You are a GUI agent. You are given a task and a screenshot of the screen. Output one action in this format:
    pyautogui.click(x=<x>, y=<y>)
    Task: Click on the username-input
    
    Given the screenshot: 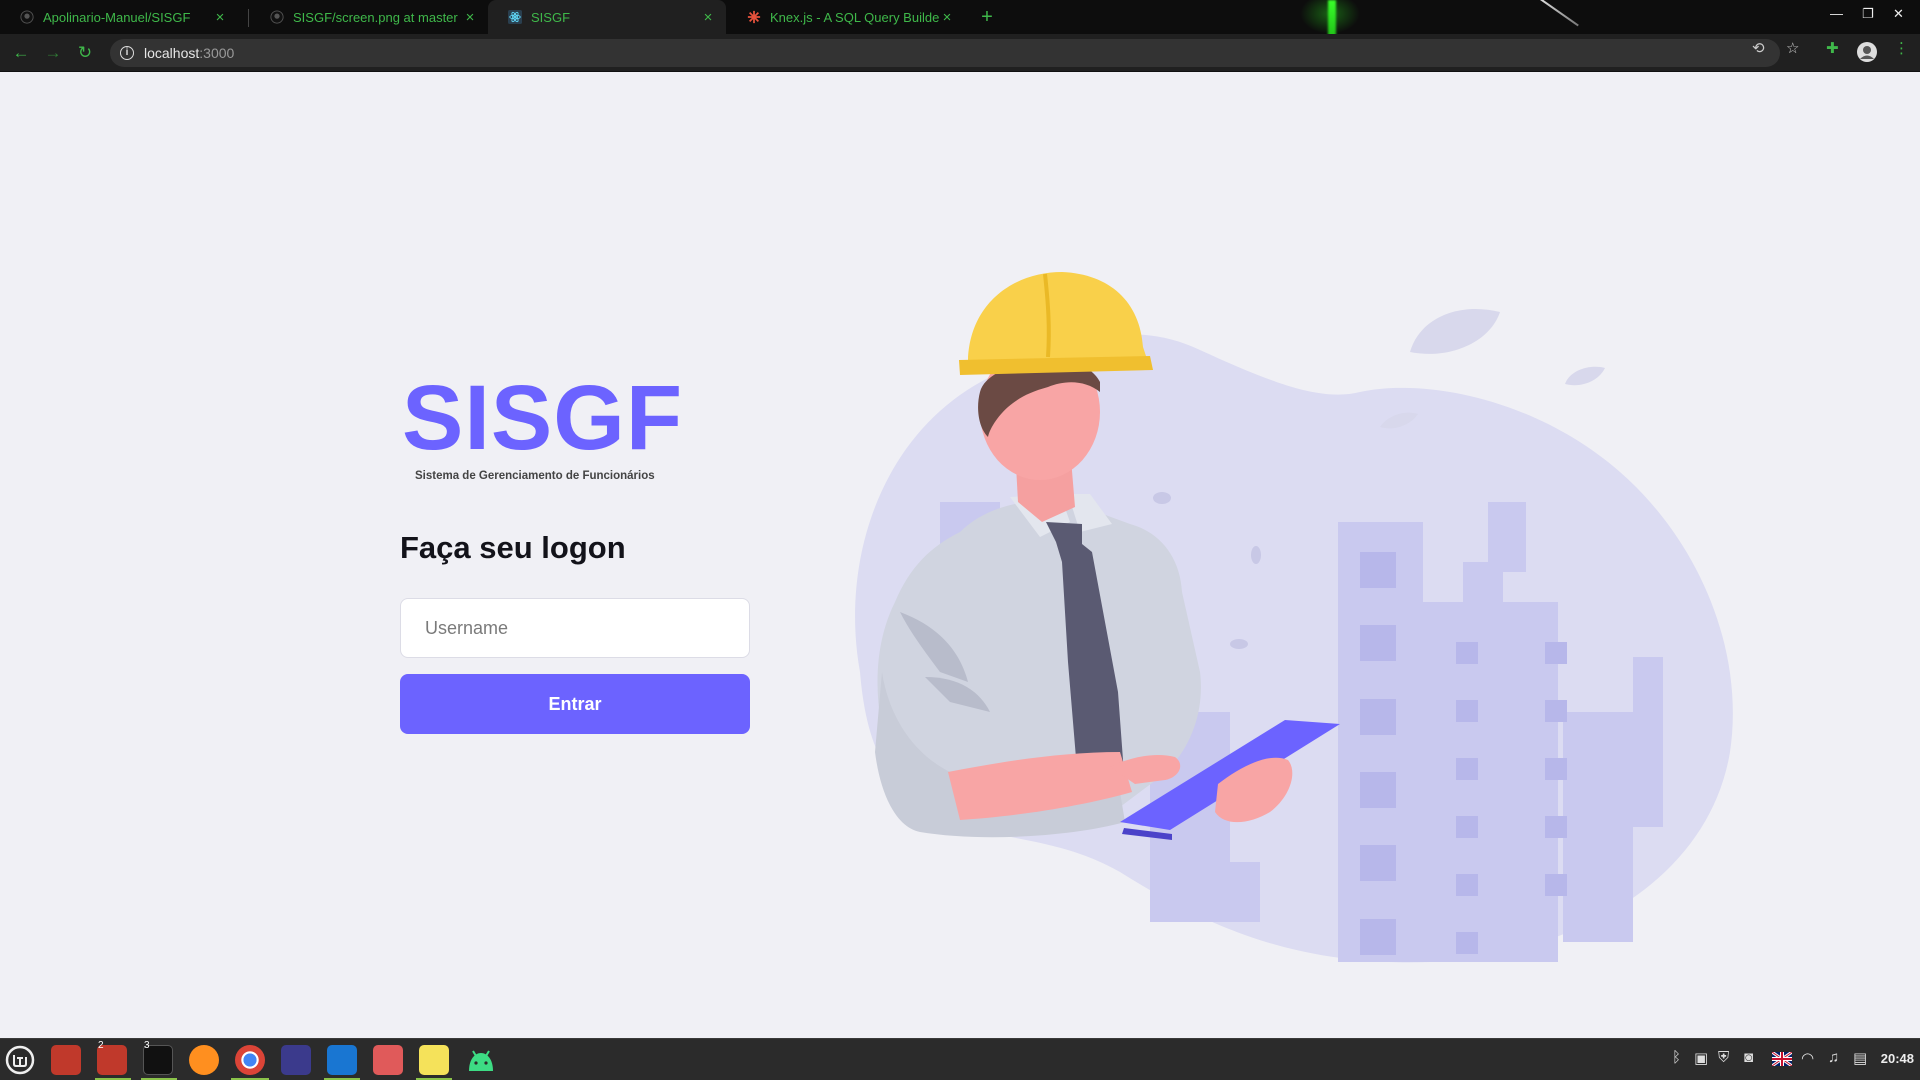 What is the action you would take?
    pyautogui.click(x=575, y=628)
    